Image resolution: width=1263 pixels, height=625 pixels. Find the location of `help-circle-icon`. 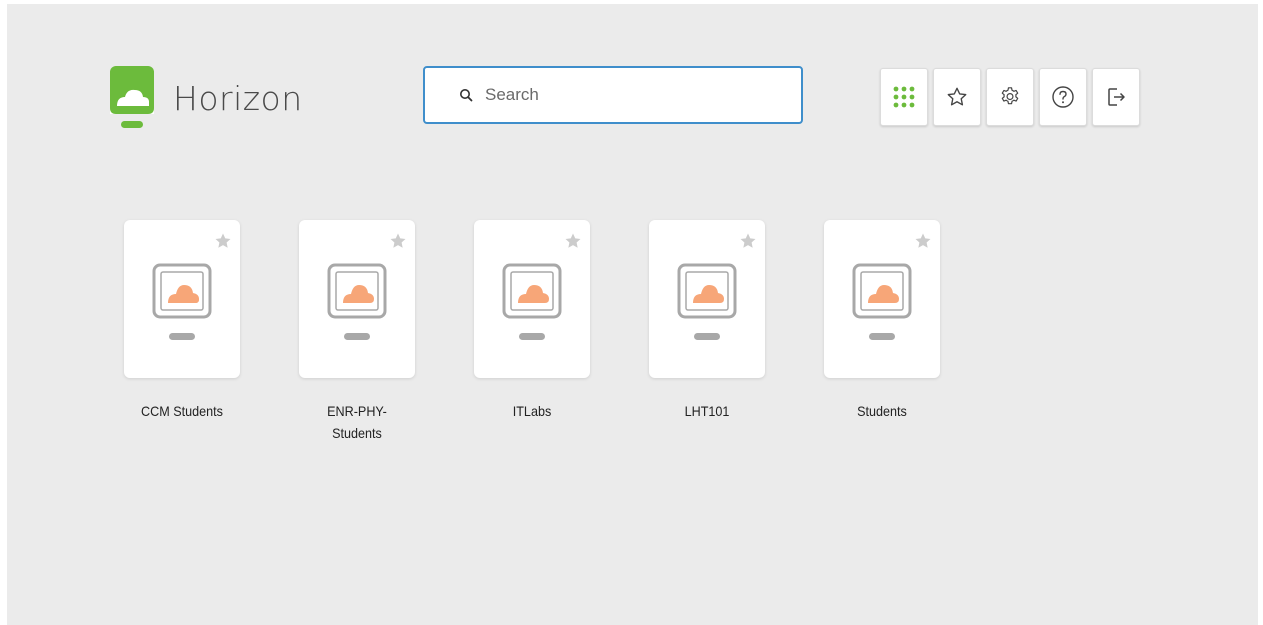

help-circle-icon is located at coordinates (1063, 97).